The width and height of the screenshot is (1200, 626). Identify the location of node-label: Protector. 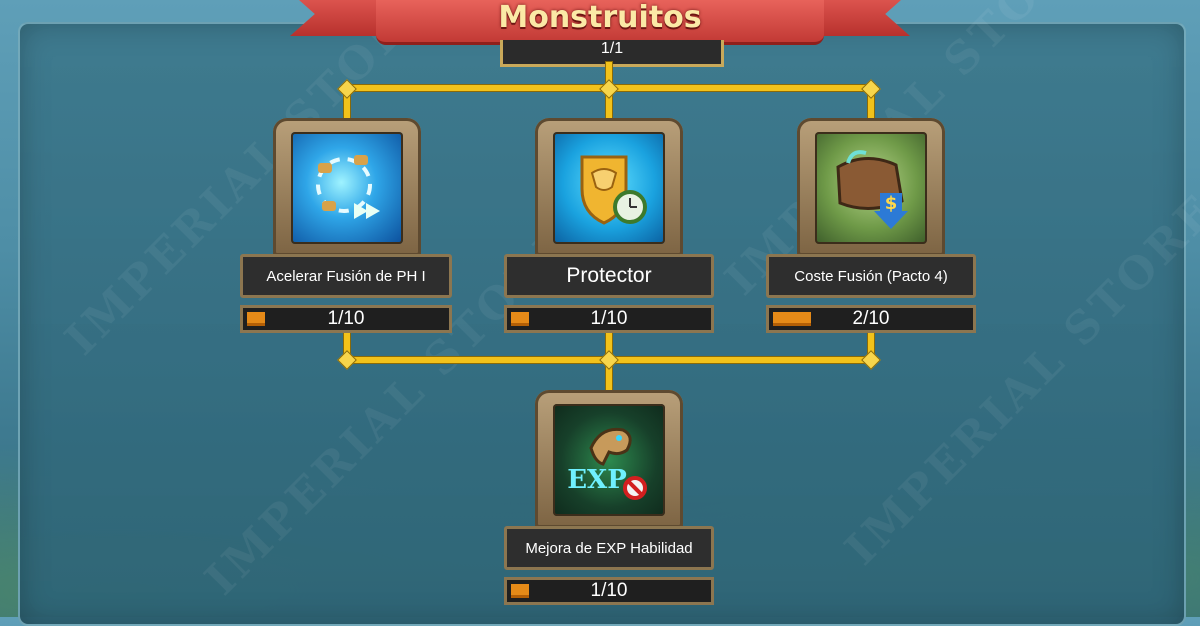
(609, 276).